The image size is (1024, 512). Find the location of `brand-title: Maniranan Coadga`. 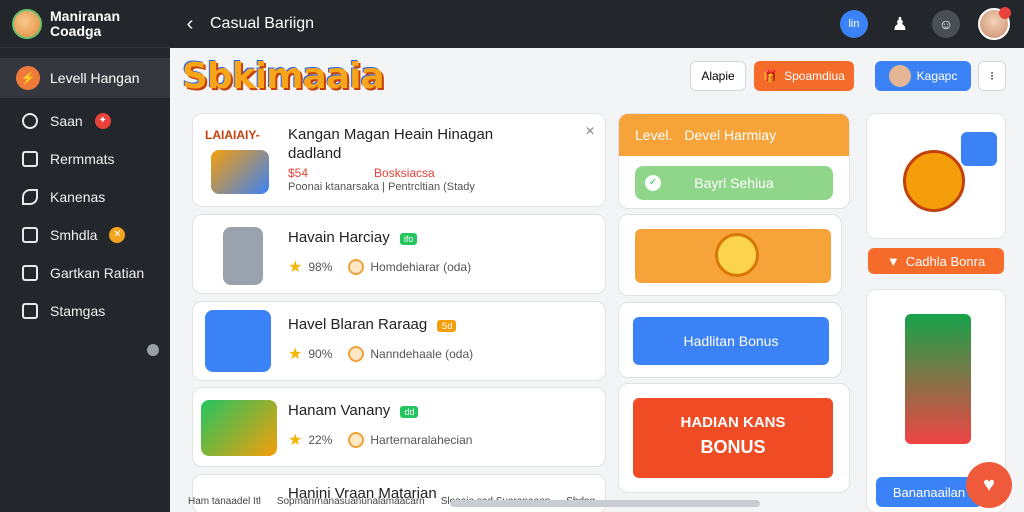

brand-title: Maniranan Coadga is located at coordinates (85, 23).